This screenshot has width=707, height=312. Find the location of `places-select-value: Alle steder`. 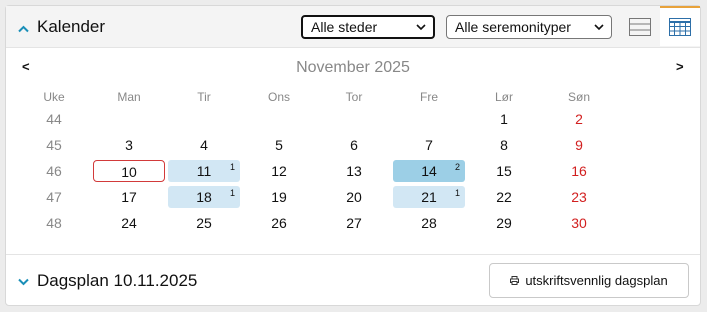

places-select-value: Alle steder is located at coordinates (344, 27).